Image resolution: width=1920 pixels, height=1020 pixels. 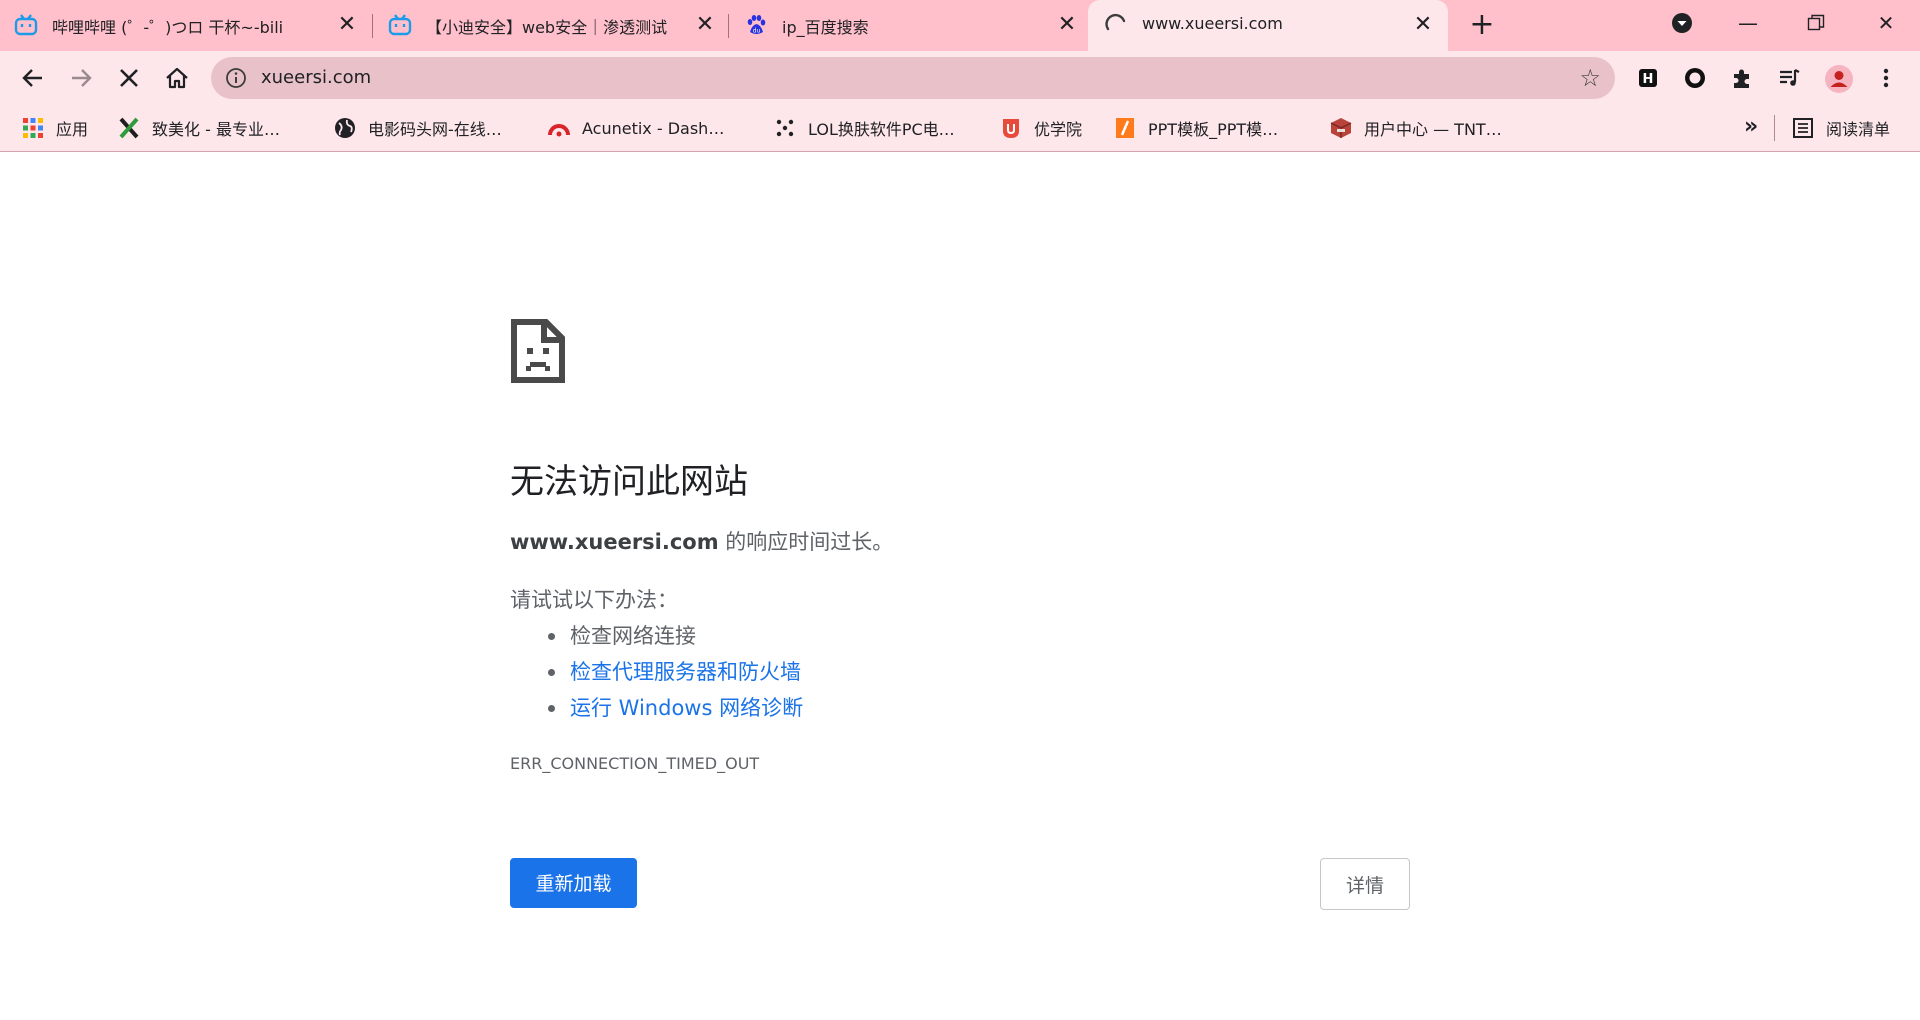 I want to click on playlist-icon, so click(x=1790, y=77).